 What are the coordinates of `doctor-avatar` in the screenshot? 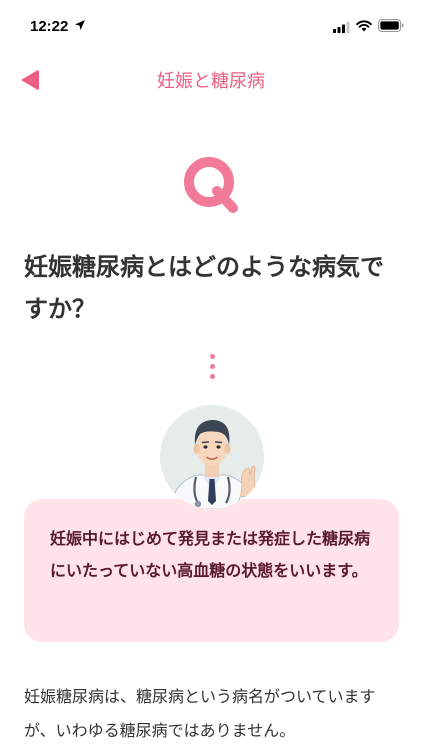 It's located at (212, 457).